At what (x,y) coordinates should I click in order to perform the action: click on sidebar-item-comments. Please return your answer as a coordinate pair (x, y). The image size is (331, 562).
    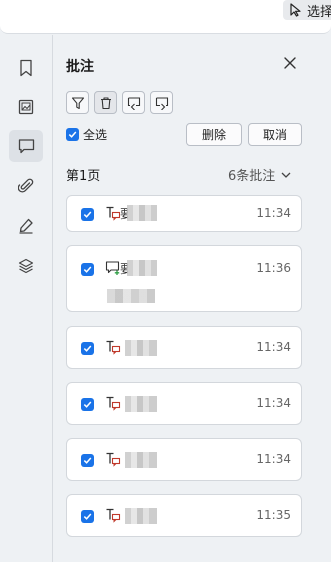
    Looking at the image, I should click on (26, 146).